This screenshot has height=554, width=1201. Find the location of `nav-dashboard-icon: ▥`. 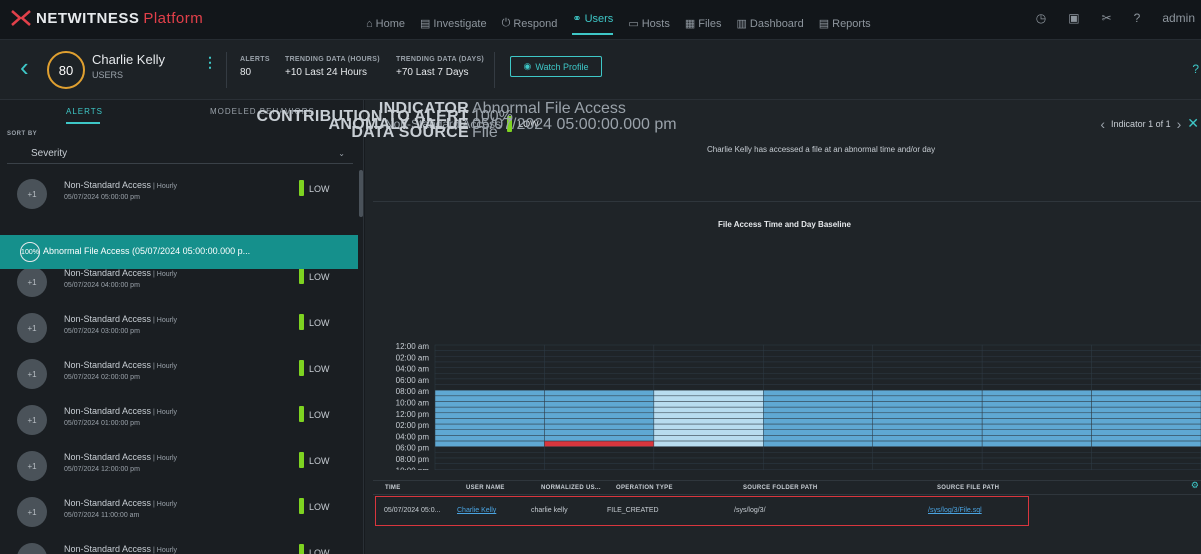

nav-dashboard-icon: ▥ is located at coordinates (741, 24).